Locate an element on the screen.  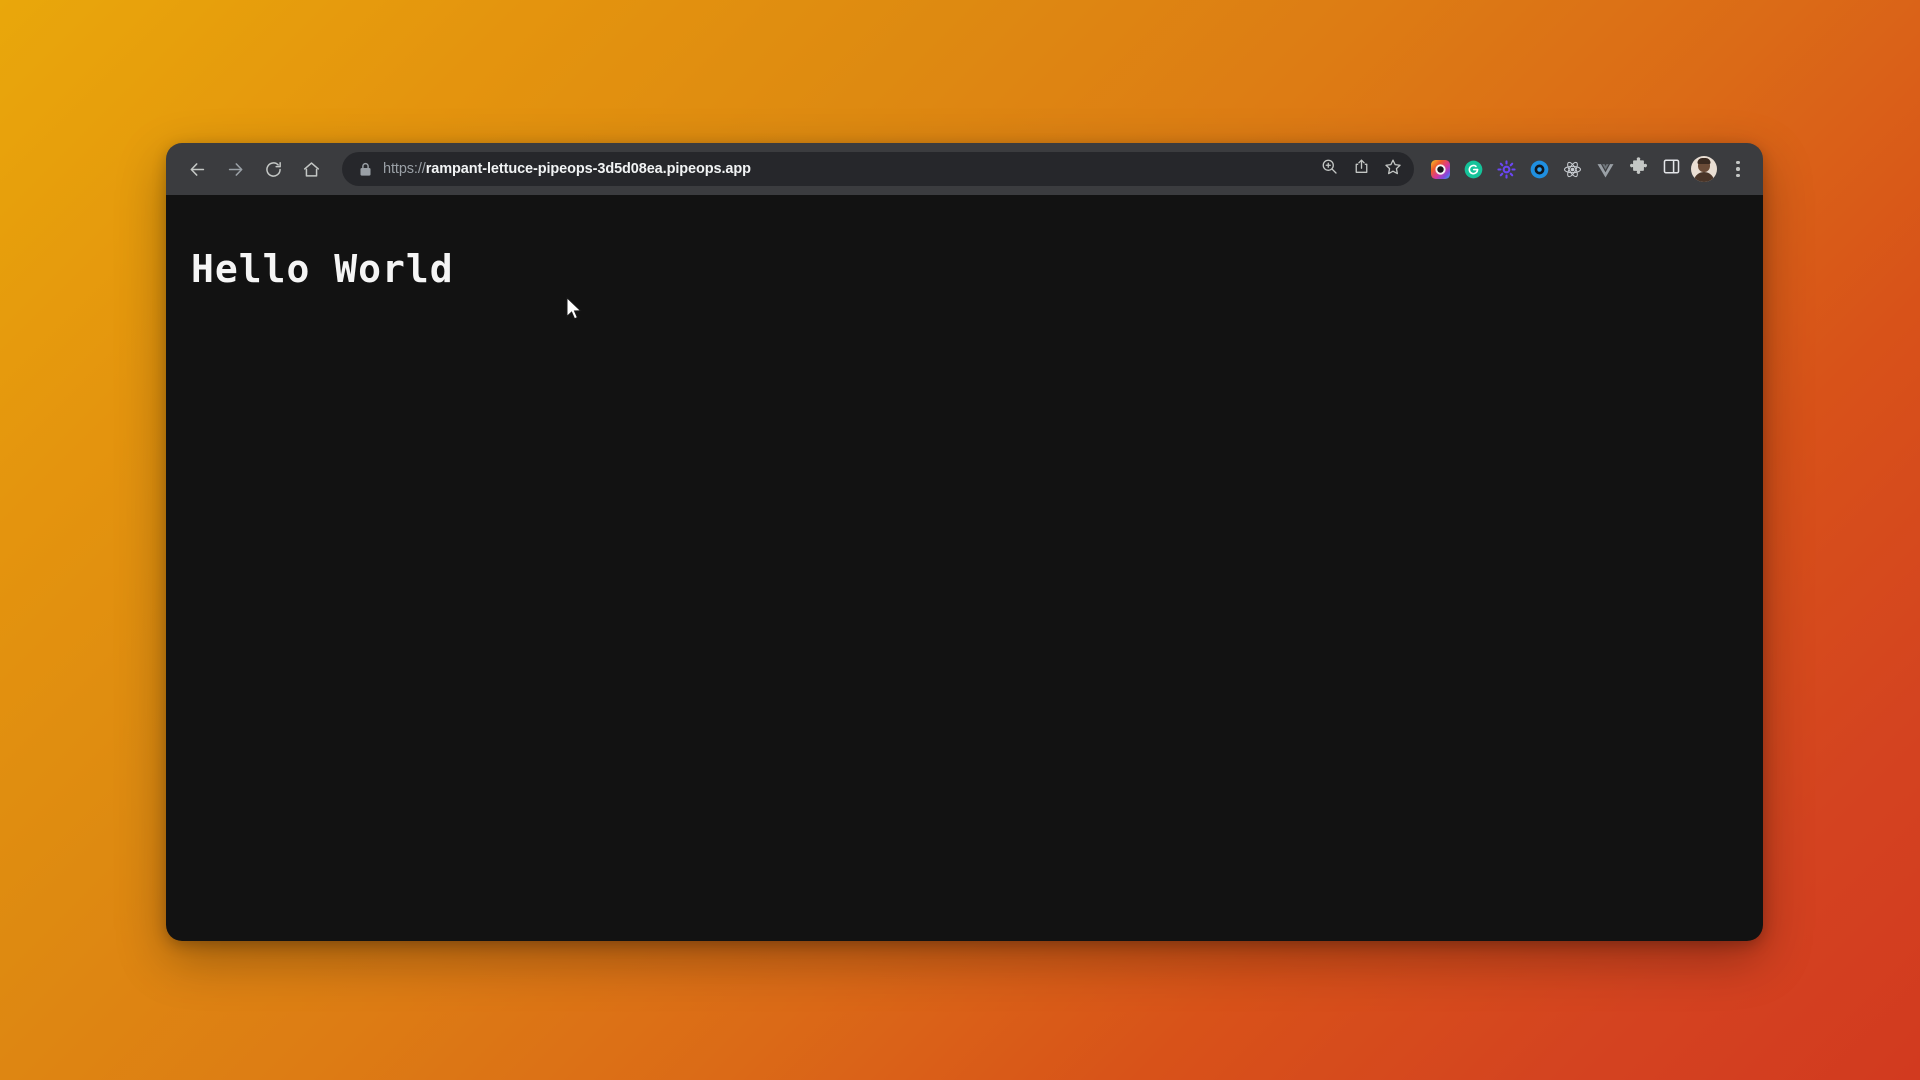
puzzle-piece-icon is located at coordinates (1638, 169).